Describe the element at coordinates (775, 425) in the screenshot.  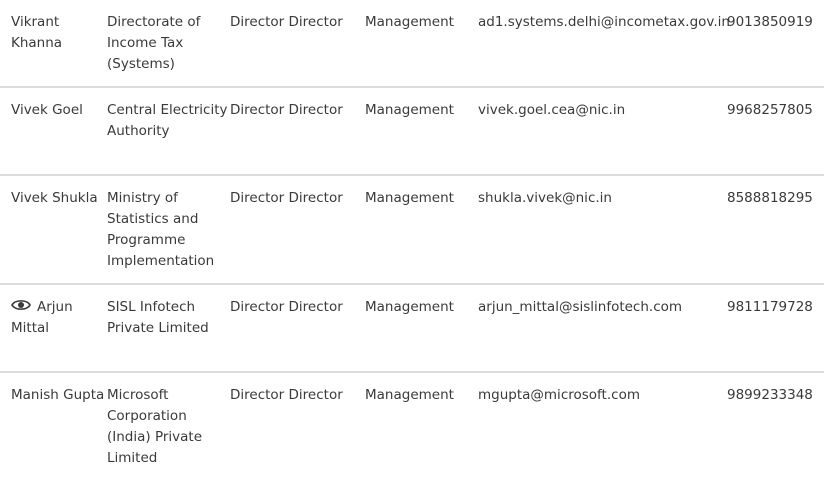
I see `contact-phone: 9899233348` at that location.